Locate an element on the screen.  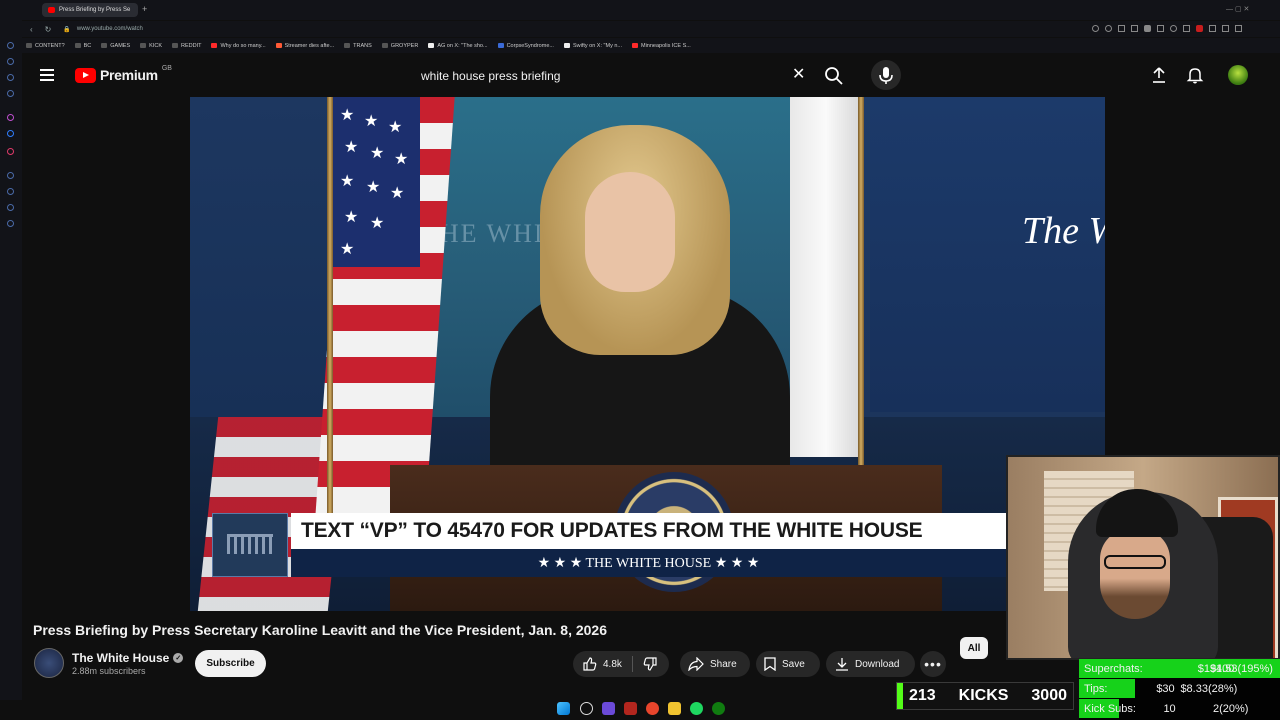
taskbar-search-icon is located at coordinates (586, 708).